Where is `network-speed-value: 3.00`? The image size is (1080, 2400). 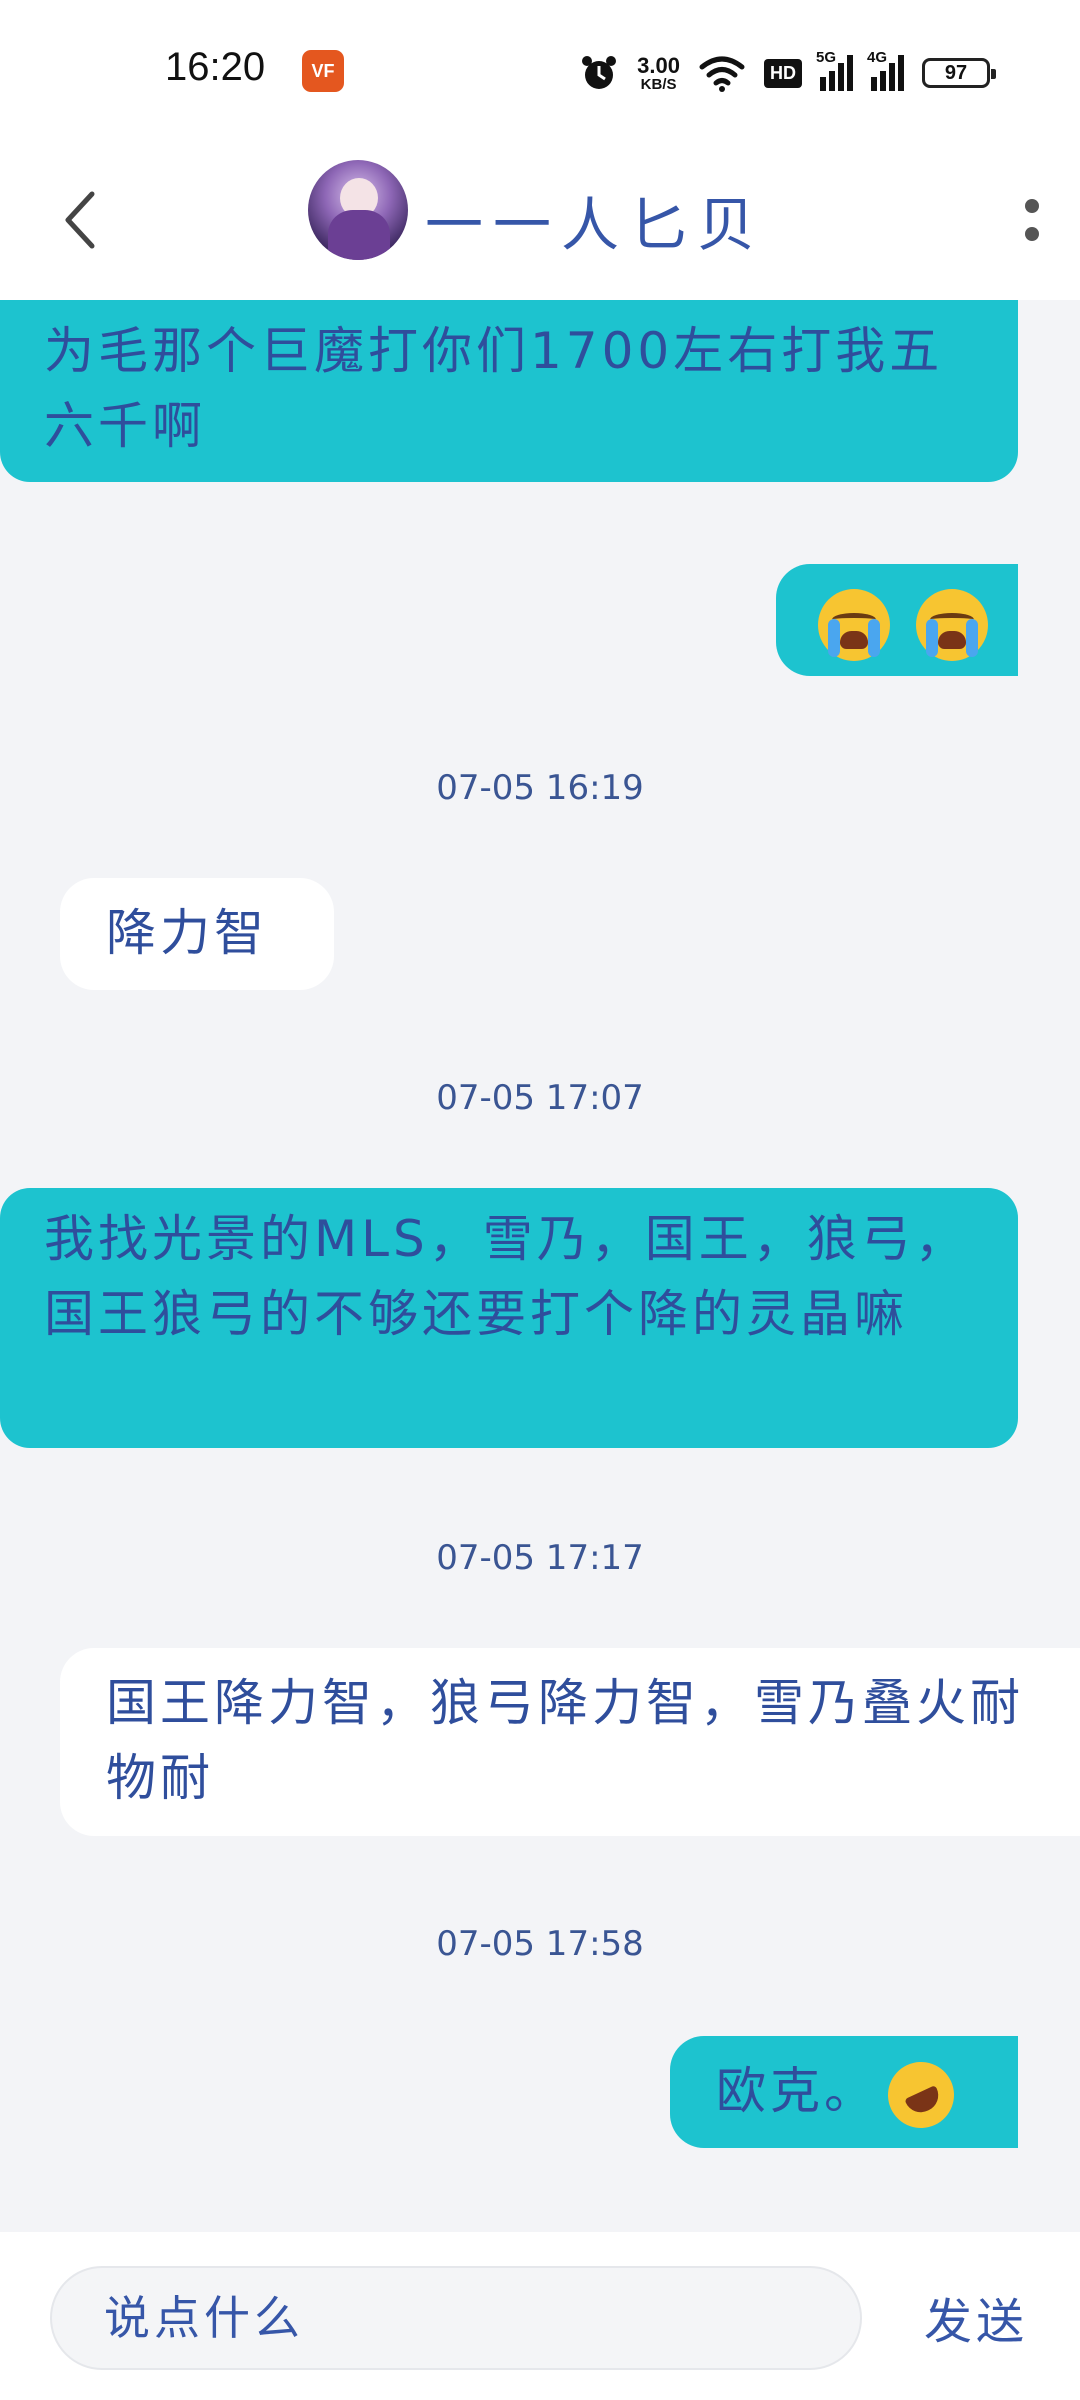 network-speed-value: 3.00 is located at coordinates (658, 65).